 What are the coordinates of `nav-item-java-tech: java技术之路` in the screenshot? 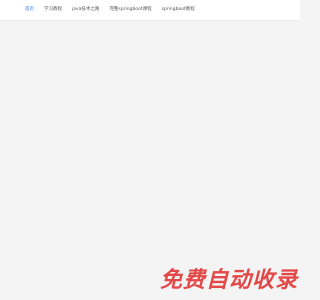 It's located at (85, 10).